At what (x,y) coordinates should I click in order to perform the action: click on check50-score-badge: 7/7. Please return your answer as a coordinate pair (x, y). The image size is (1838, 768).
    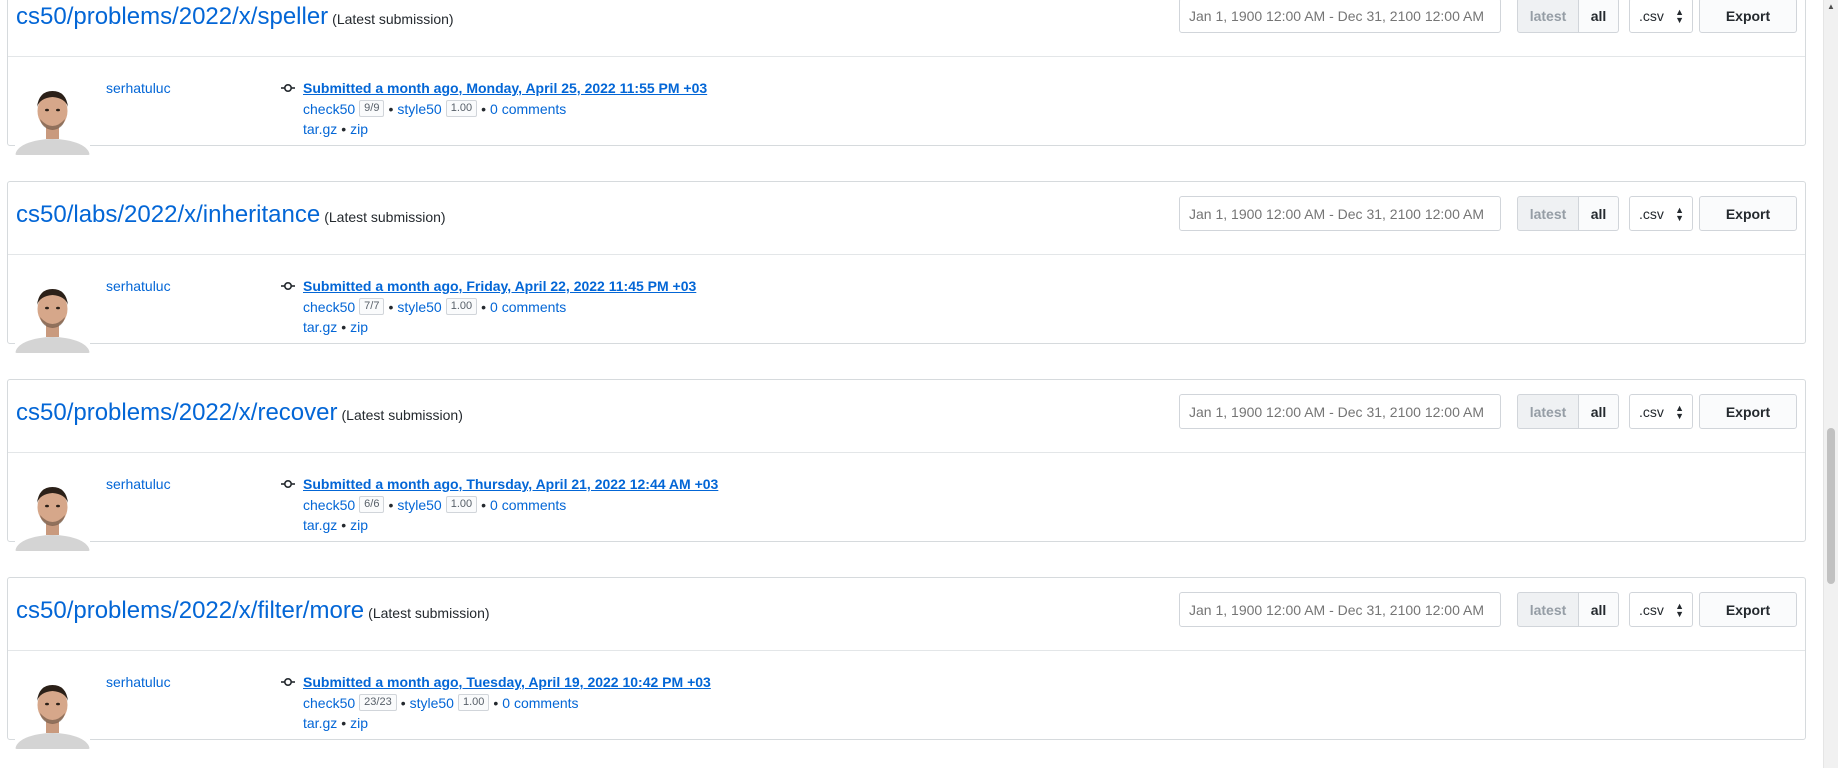
    Looking at the image, I should click on (372, 306).